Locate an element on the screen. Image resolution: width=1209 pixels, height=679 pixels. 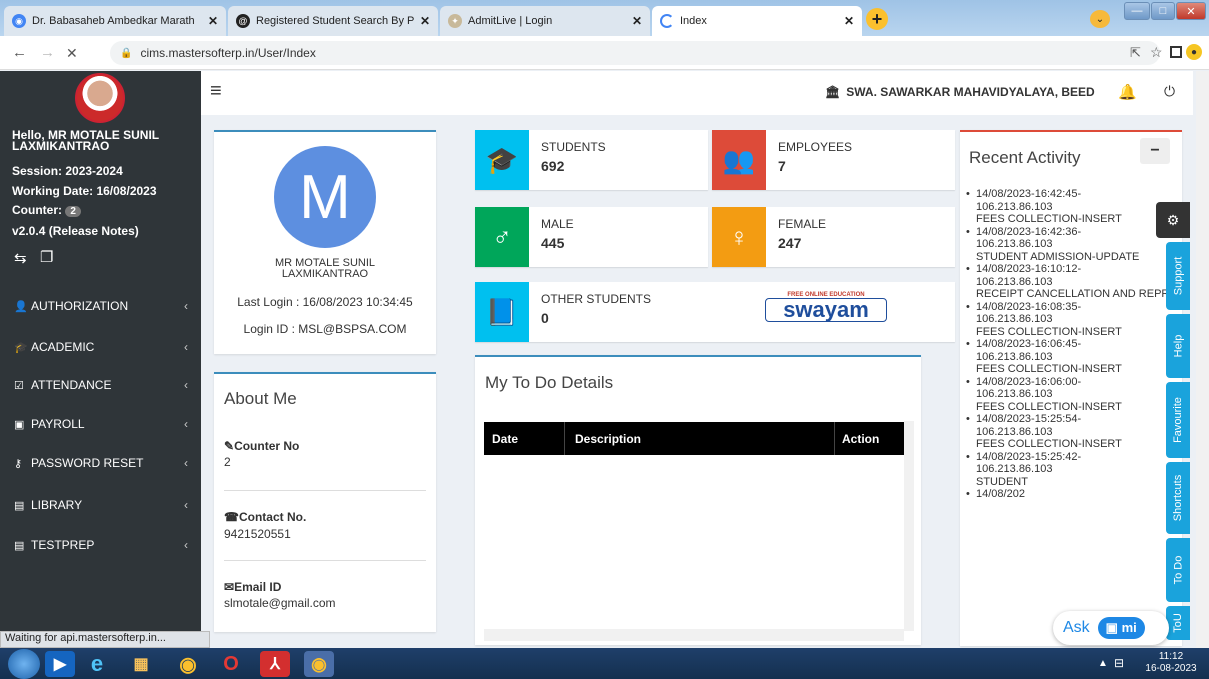
favourite-tab: Favourite is located at coordinates (1178, 420).